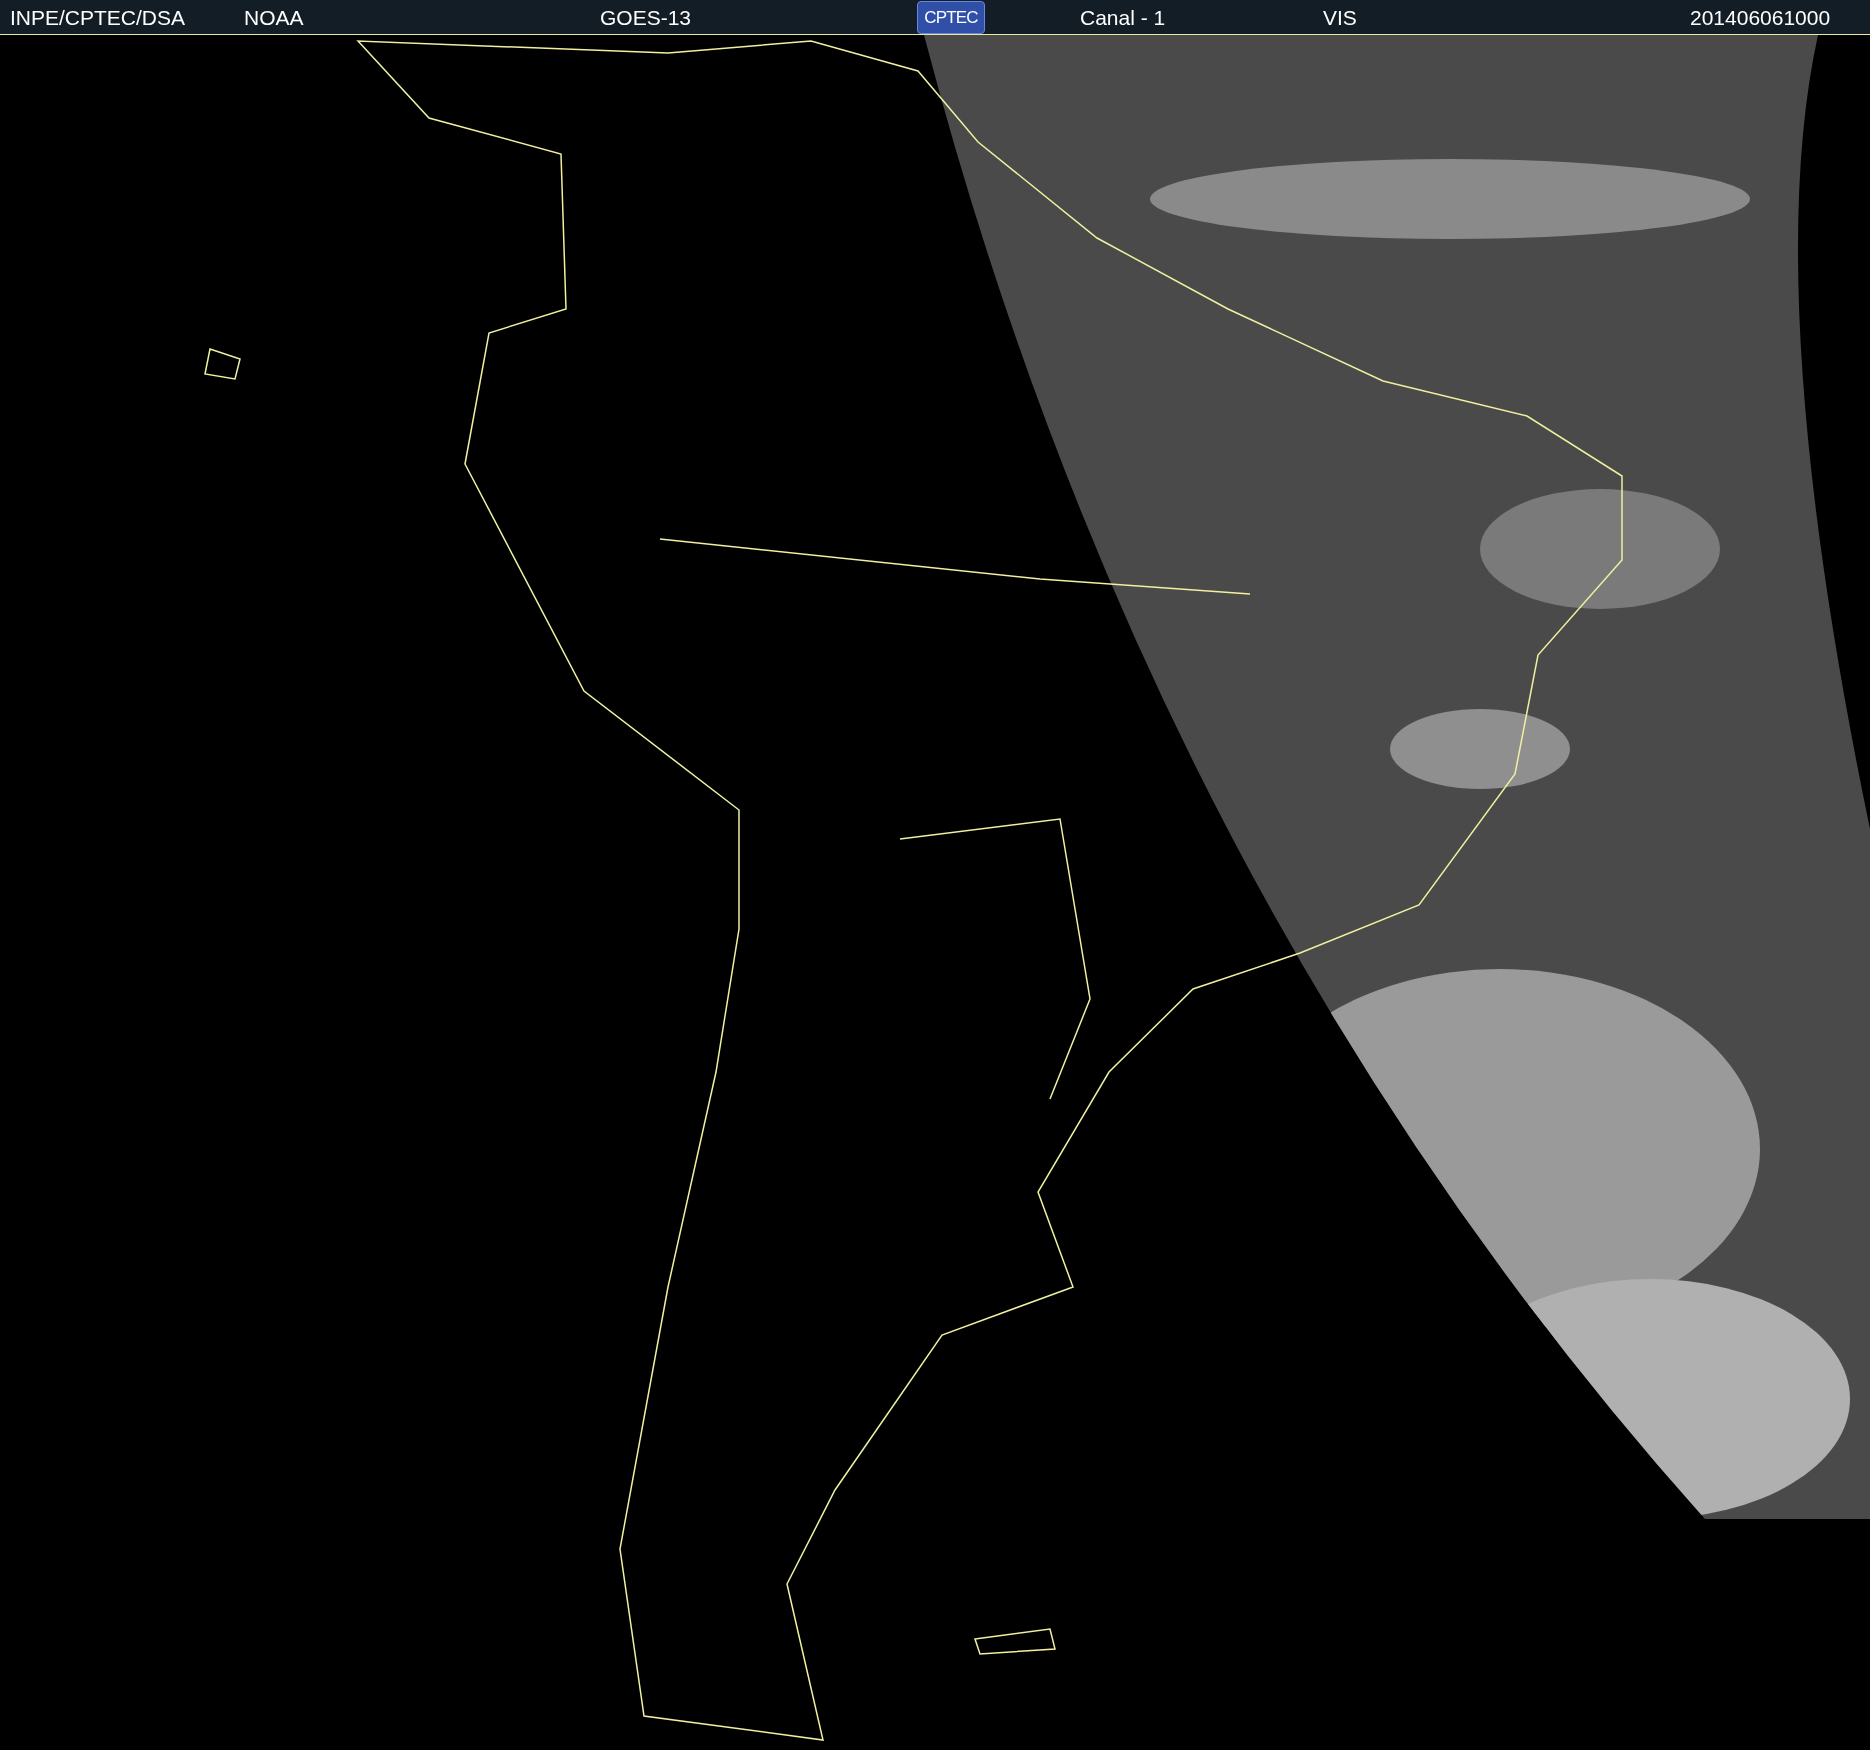 The height and width of the screenshot is (1750, 1870). I want to click on logo: CPTEC, so click(951, 17).